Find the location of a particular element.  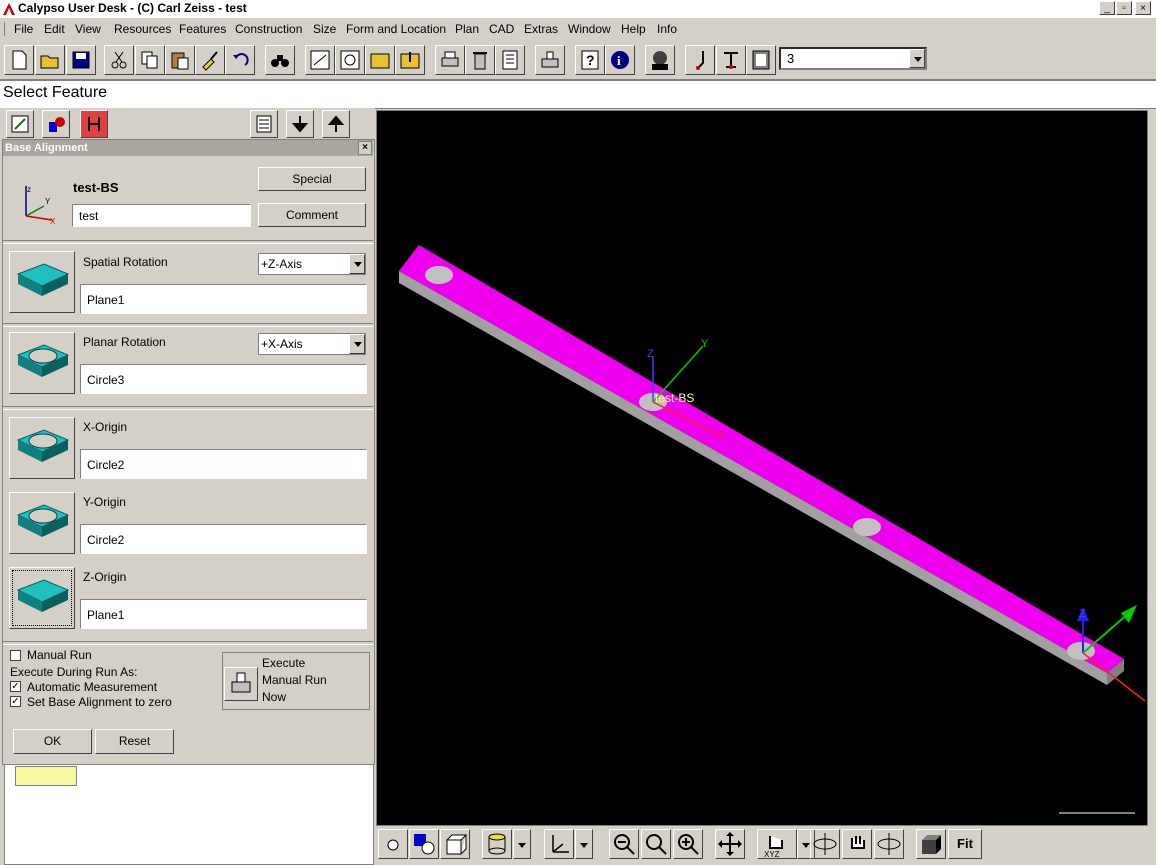

folder-table-icon is located at coordinates (380, 60).